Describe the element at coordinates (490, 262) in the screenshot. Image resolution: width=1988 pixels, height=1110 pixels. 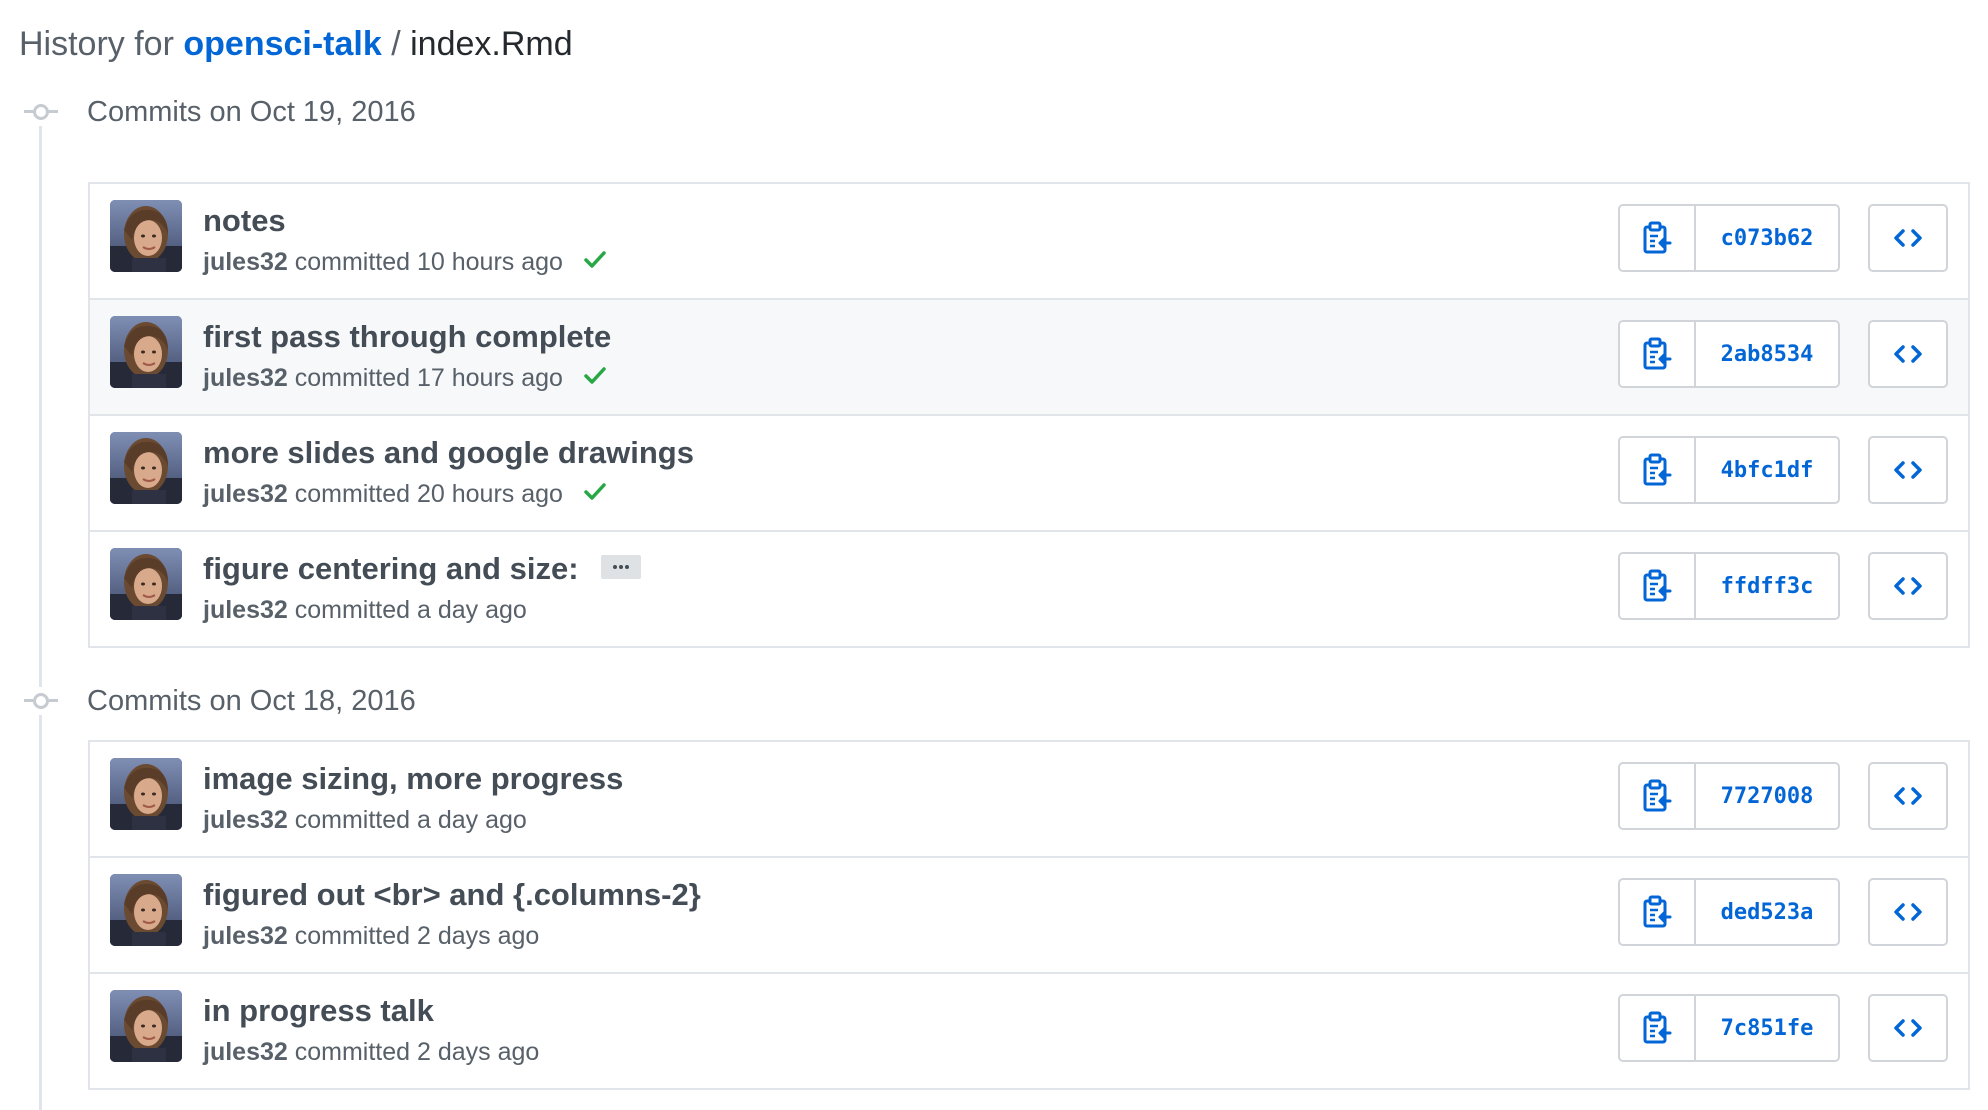
I see `commit-time: 10 hours ago` at that location.